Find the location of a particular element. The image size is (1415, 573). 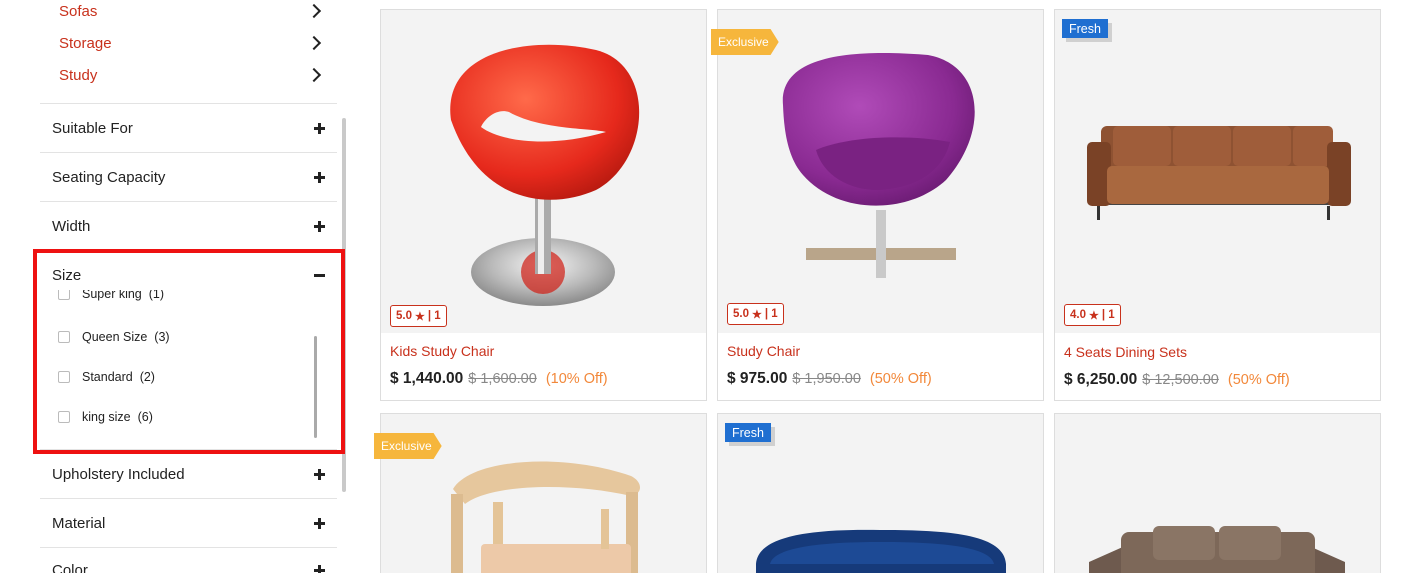

facet-label: Color is located at coordinates (70, 567).